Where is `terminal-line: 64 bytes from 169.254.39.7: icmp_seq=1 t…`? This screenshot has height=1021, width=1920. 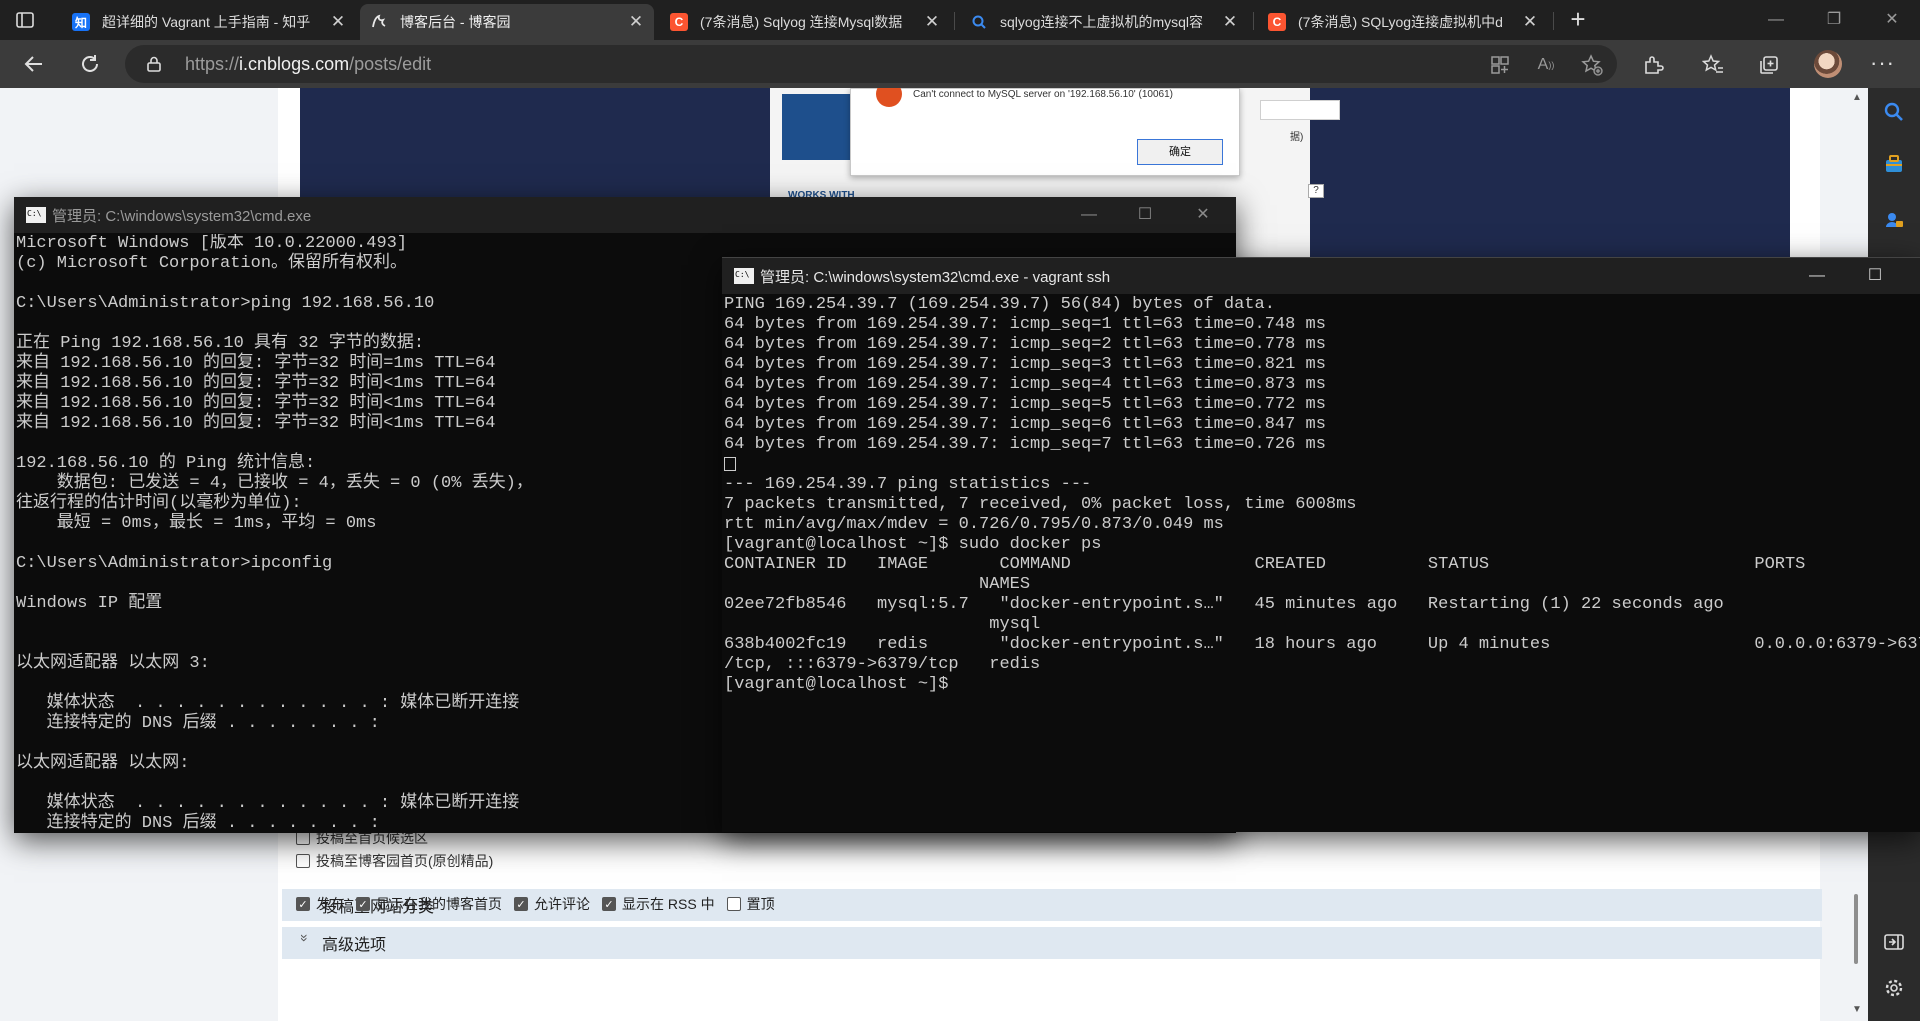 terminal-line: 64 bytes from 169.254.39.7: icmp_seq=1 t… is located at coordinates (1025, 324).